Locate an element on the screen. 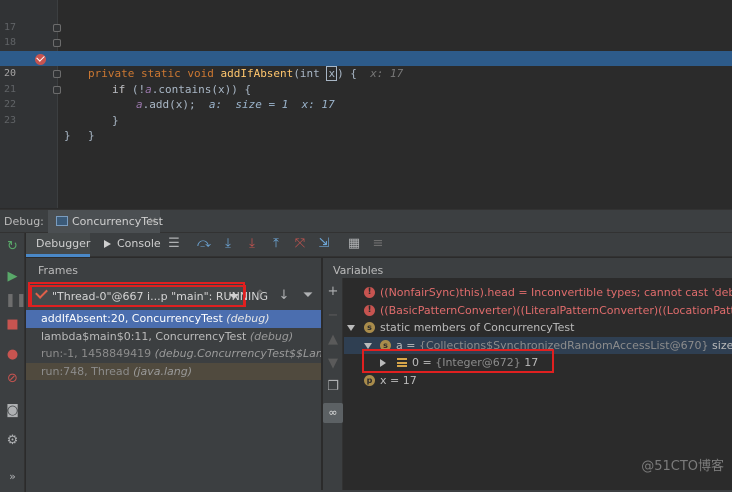  debug-tool-window-header: Debug: ConcurrencyTest × is located at coordinates (366, 221).